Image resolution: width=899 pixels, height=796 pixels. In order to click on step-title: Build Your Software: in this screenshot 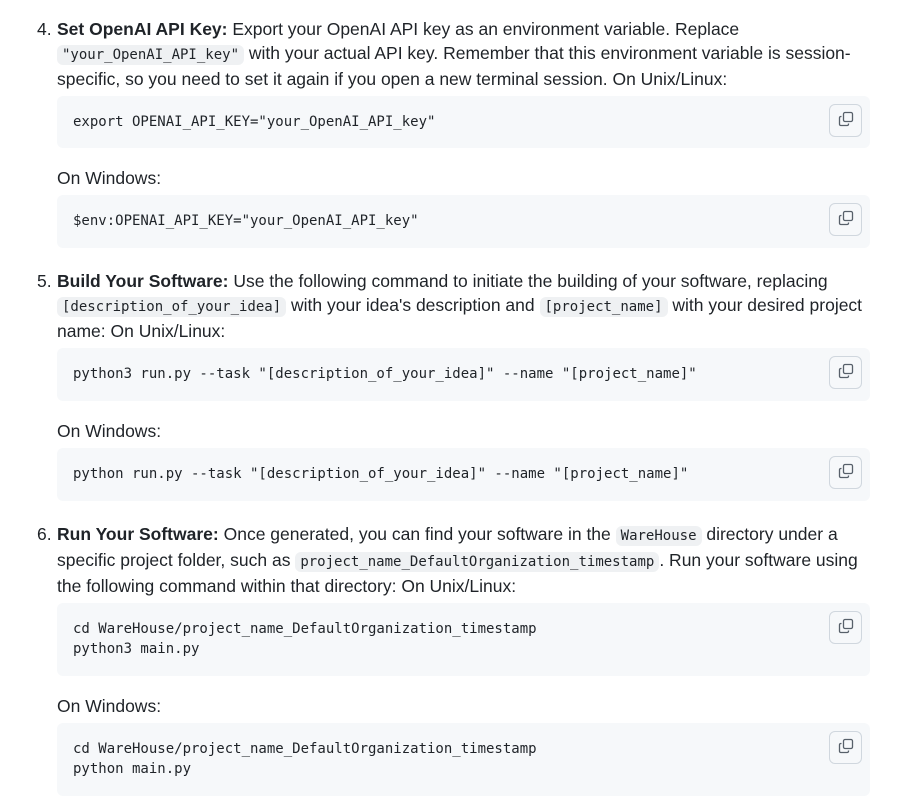, I will do `click(143, 281)`.